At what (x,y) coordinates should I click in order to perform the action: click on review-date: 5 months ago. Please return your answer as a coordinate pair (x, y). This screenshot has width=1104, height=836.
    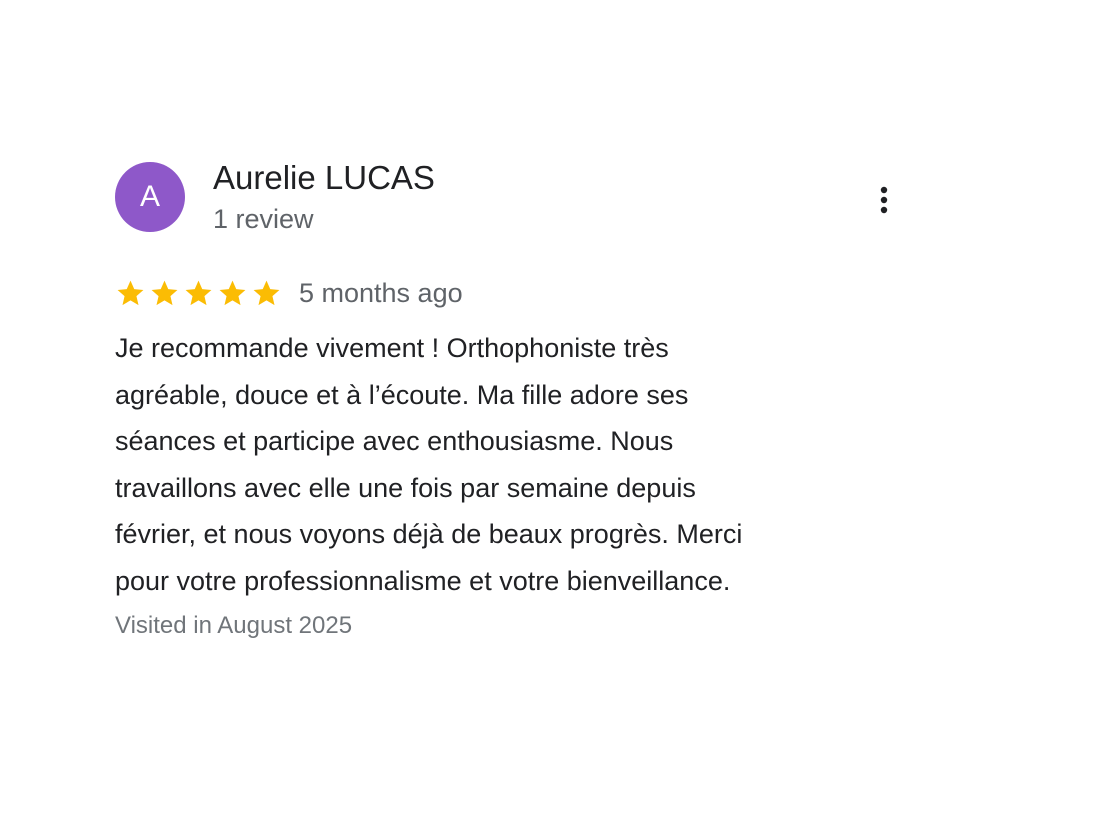
    Looking at the image, I should click on (381, 293).